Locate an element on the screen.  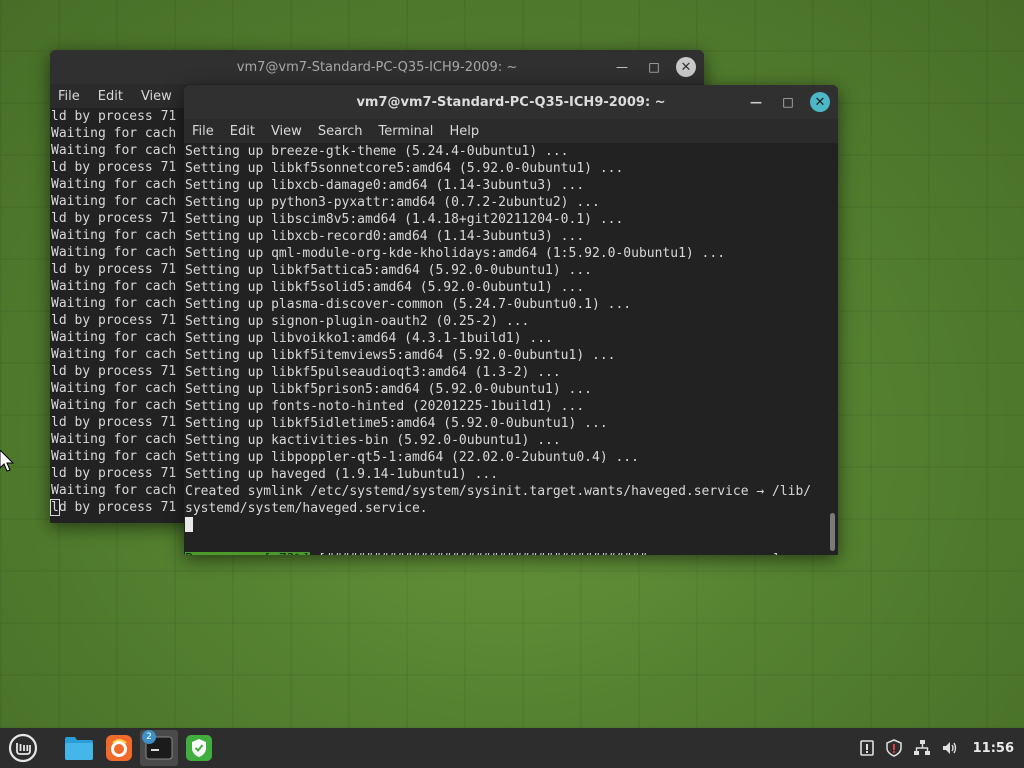
network-icon is located at coordinates (922, 748).